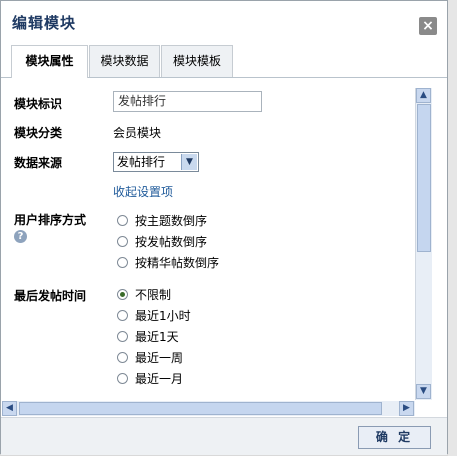  I want to click on dialog-titlebar: 编辑模块 ×, so click(224, 22).